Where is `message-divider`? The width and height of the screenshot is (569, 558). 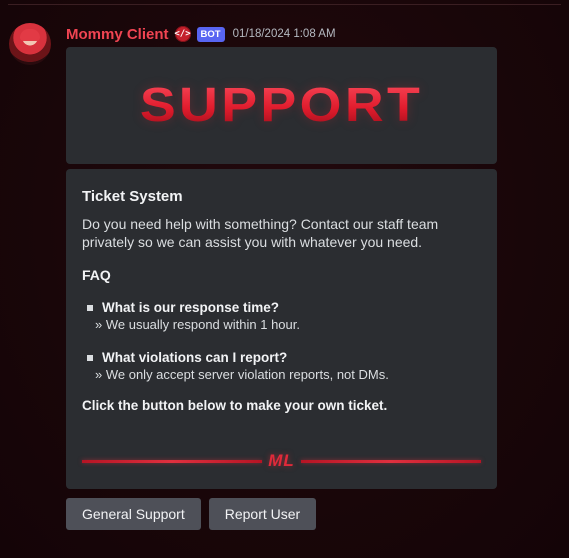 message-divider is located at coordinates (284, 4).